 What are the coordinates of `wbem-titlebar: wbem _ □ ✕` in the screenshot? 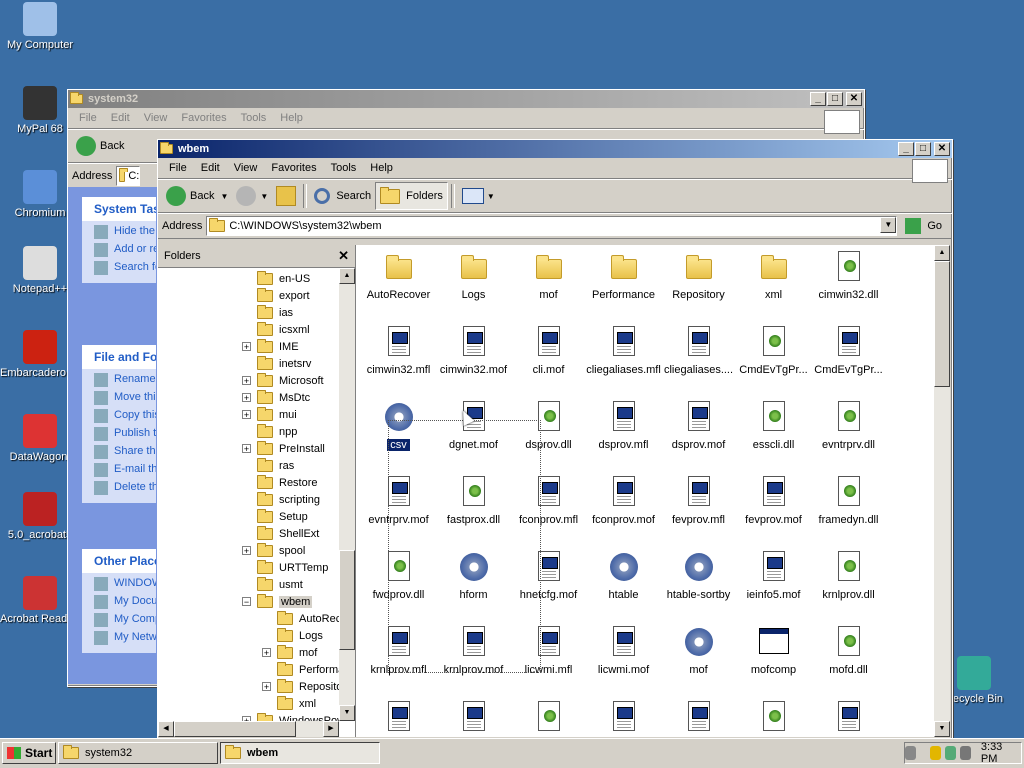 It's located at (555, 149).